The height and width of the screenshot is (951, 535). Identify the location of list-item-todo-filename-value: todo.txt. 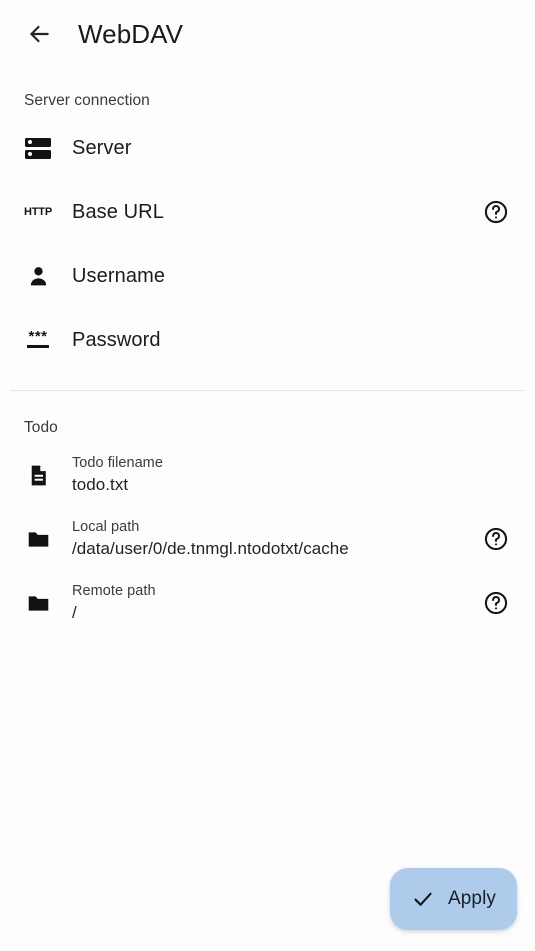
(100, 484).